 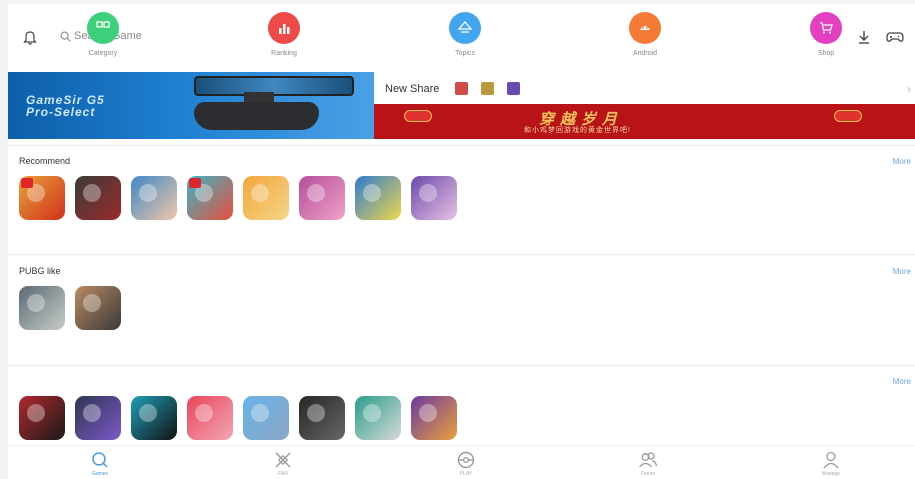 I want to click on app-icon-cartoon-game, so click(x=210, y=198).